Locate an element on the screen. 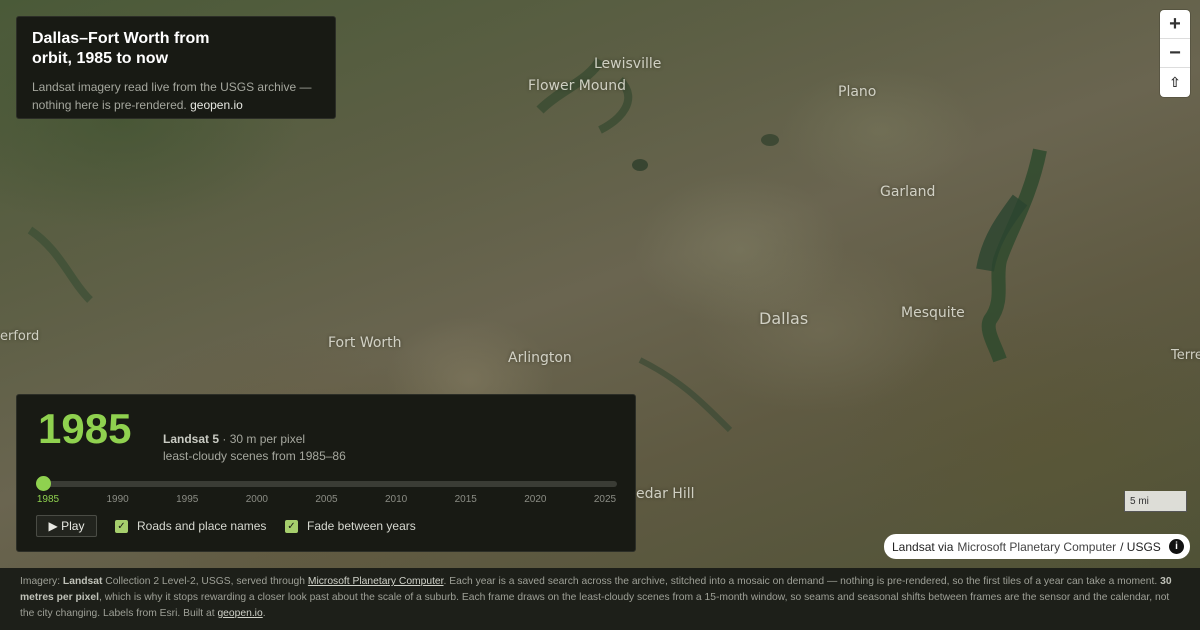  place-label-lewisville: Lewisville is located at coordinates (628, 64).